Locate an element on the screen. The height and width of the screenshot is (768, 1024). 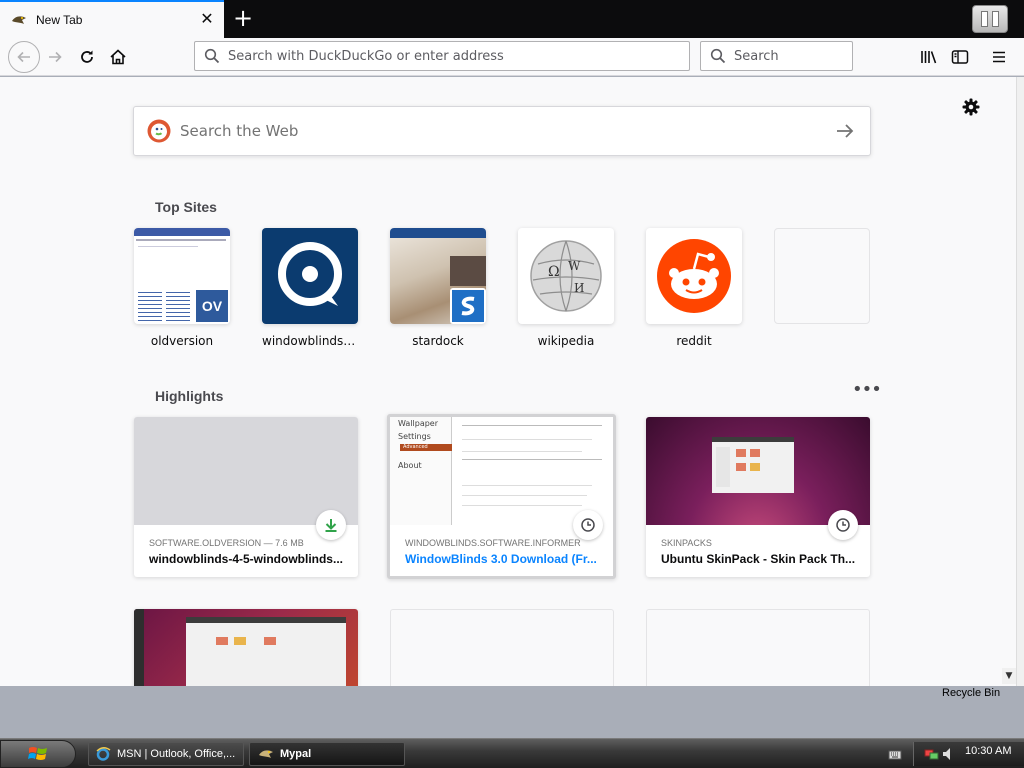
duckduckgo-logo-icon is located at coordinates (159, 131).